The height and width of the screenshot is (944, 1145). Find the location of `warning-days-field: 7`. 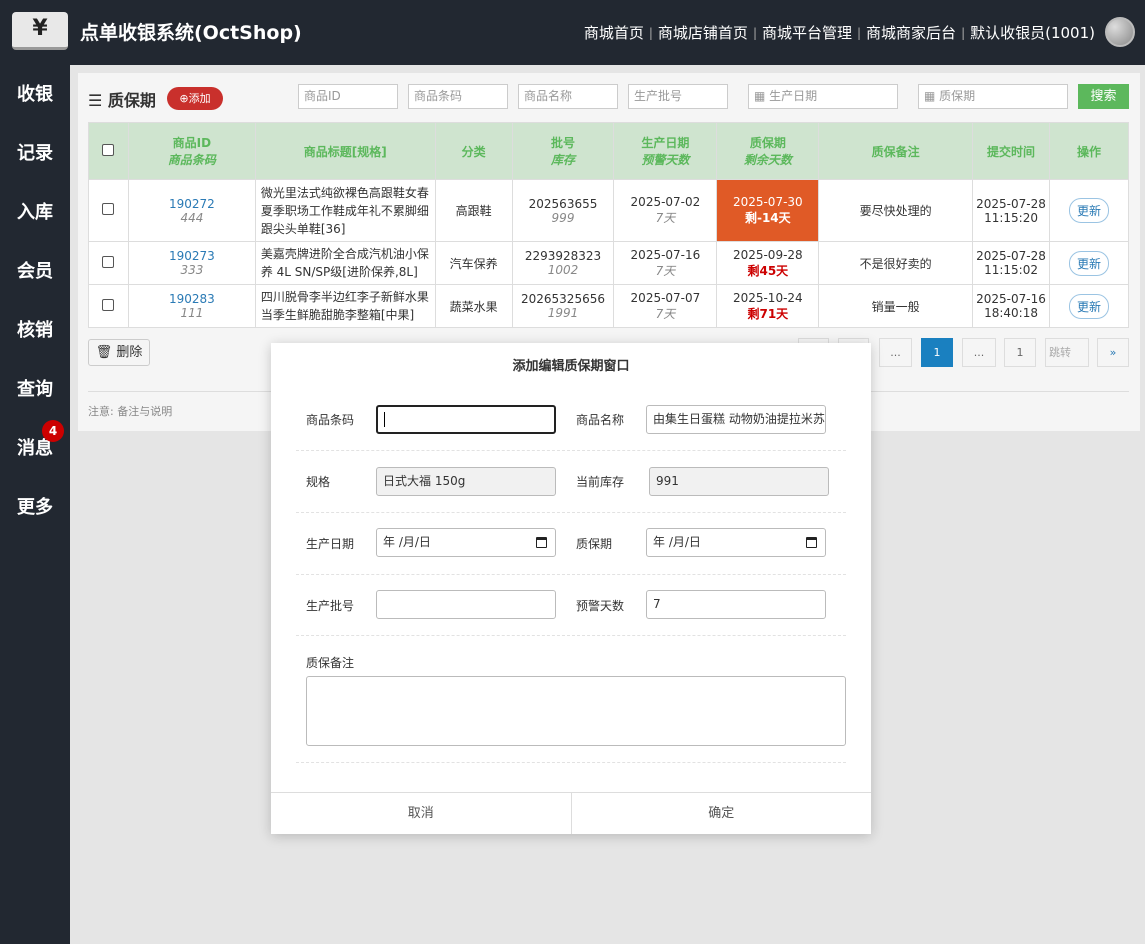

warning-days-field: 7 is located at coordinates (736, 604).